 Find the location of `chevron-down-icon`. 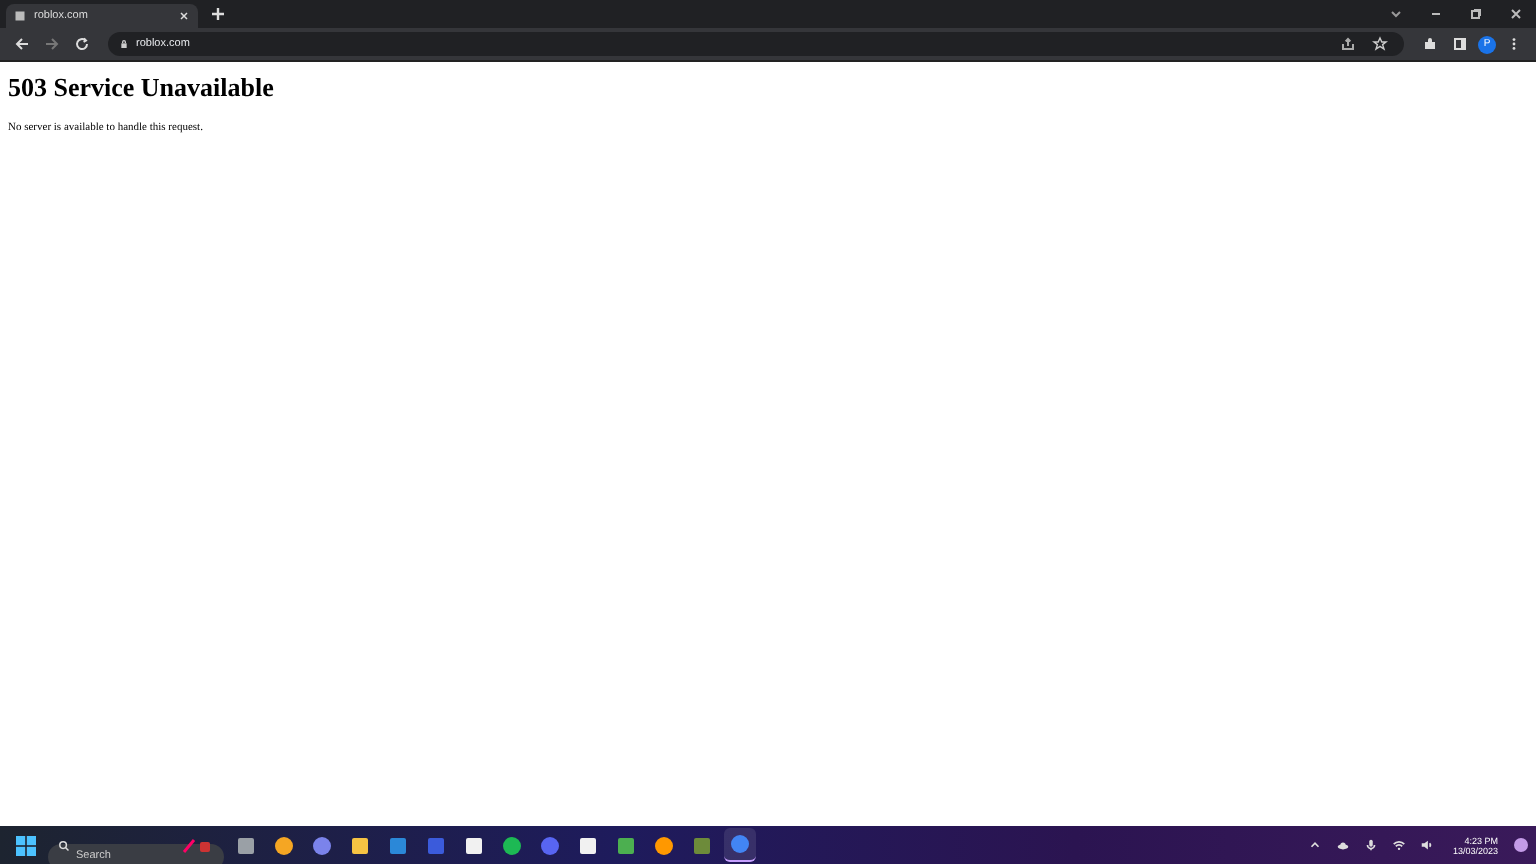

chevron-down-icon is located at coordinates (1396, 14).